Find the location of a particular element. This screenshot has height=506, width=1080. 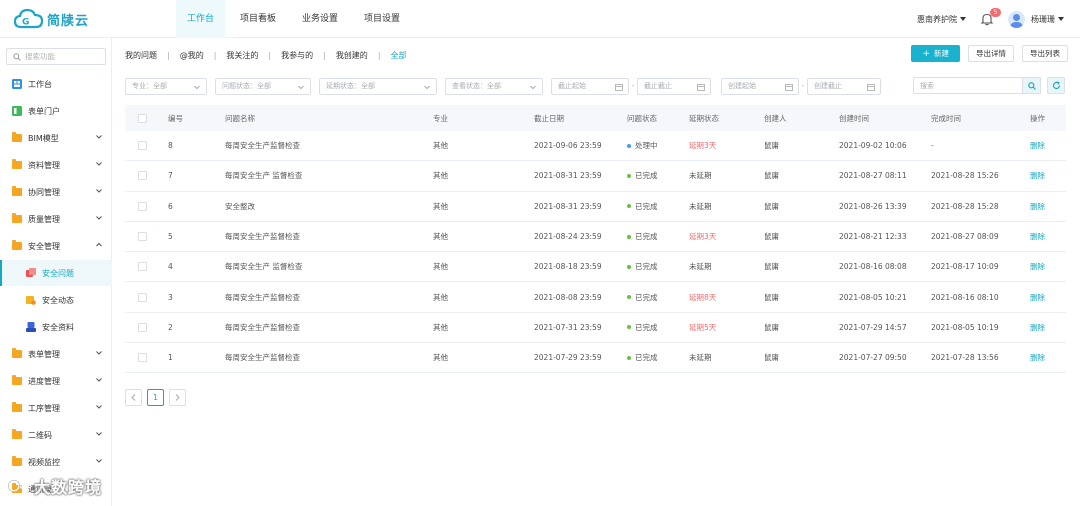

cell-name: 每周安全生产监督检查 is located at coordinates (262, 146).